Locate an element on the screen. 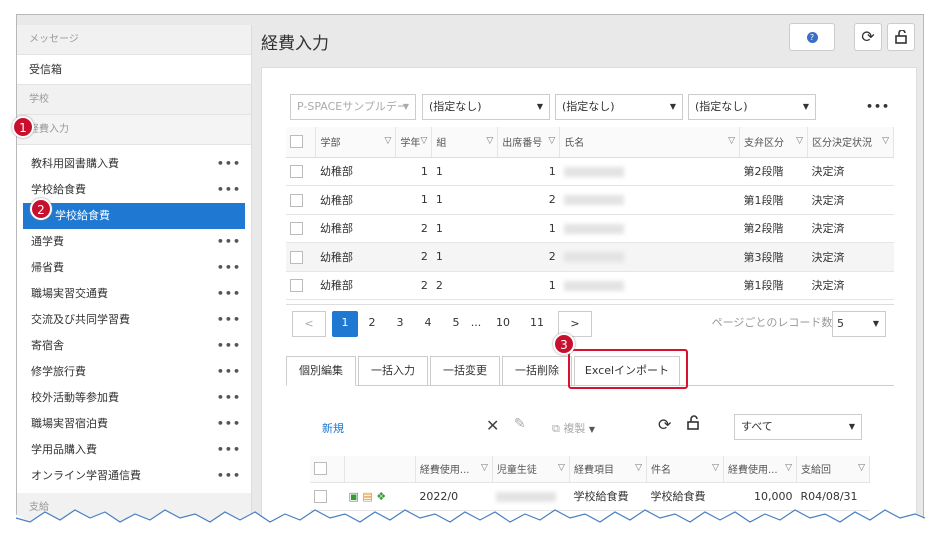 This screenshot has height=544, width=941. table-row: 幼稚部 1 1 1 第2段階 決定済 is located at coordinates (590, 171).